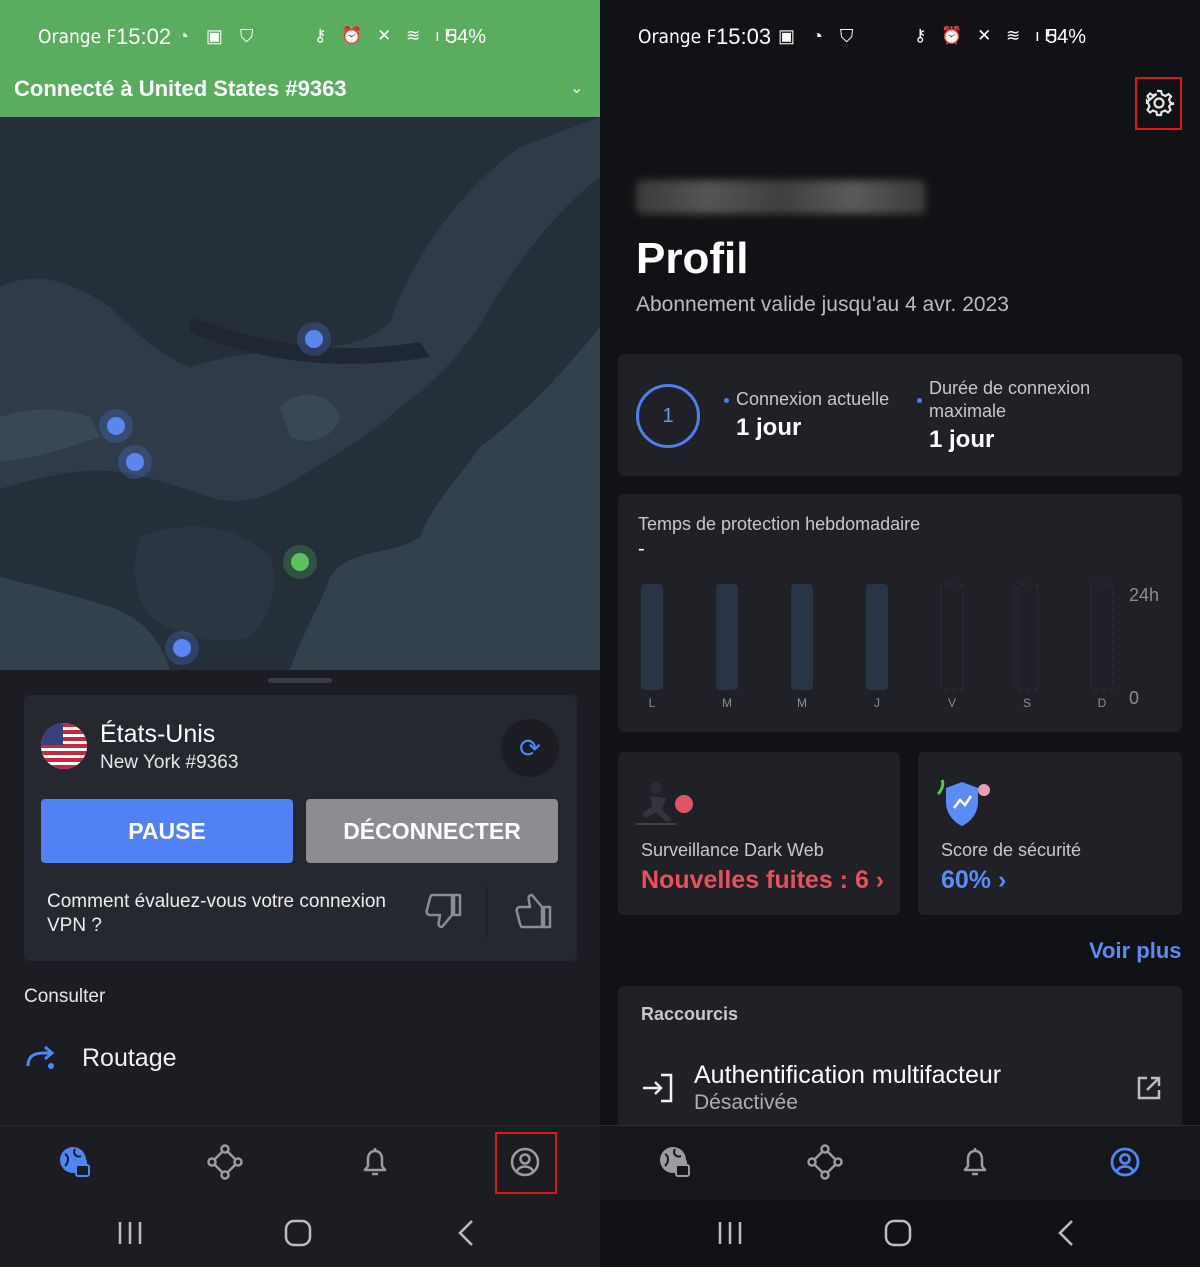  Describe the element at coordinates (1050, 833) in the screenshot. I see `security-score-card: Score de sécurité 60% ›` at that location.